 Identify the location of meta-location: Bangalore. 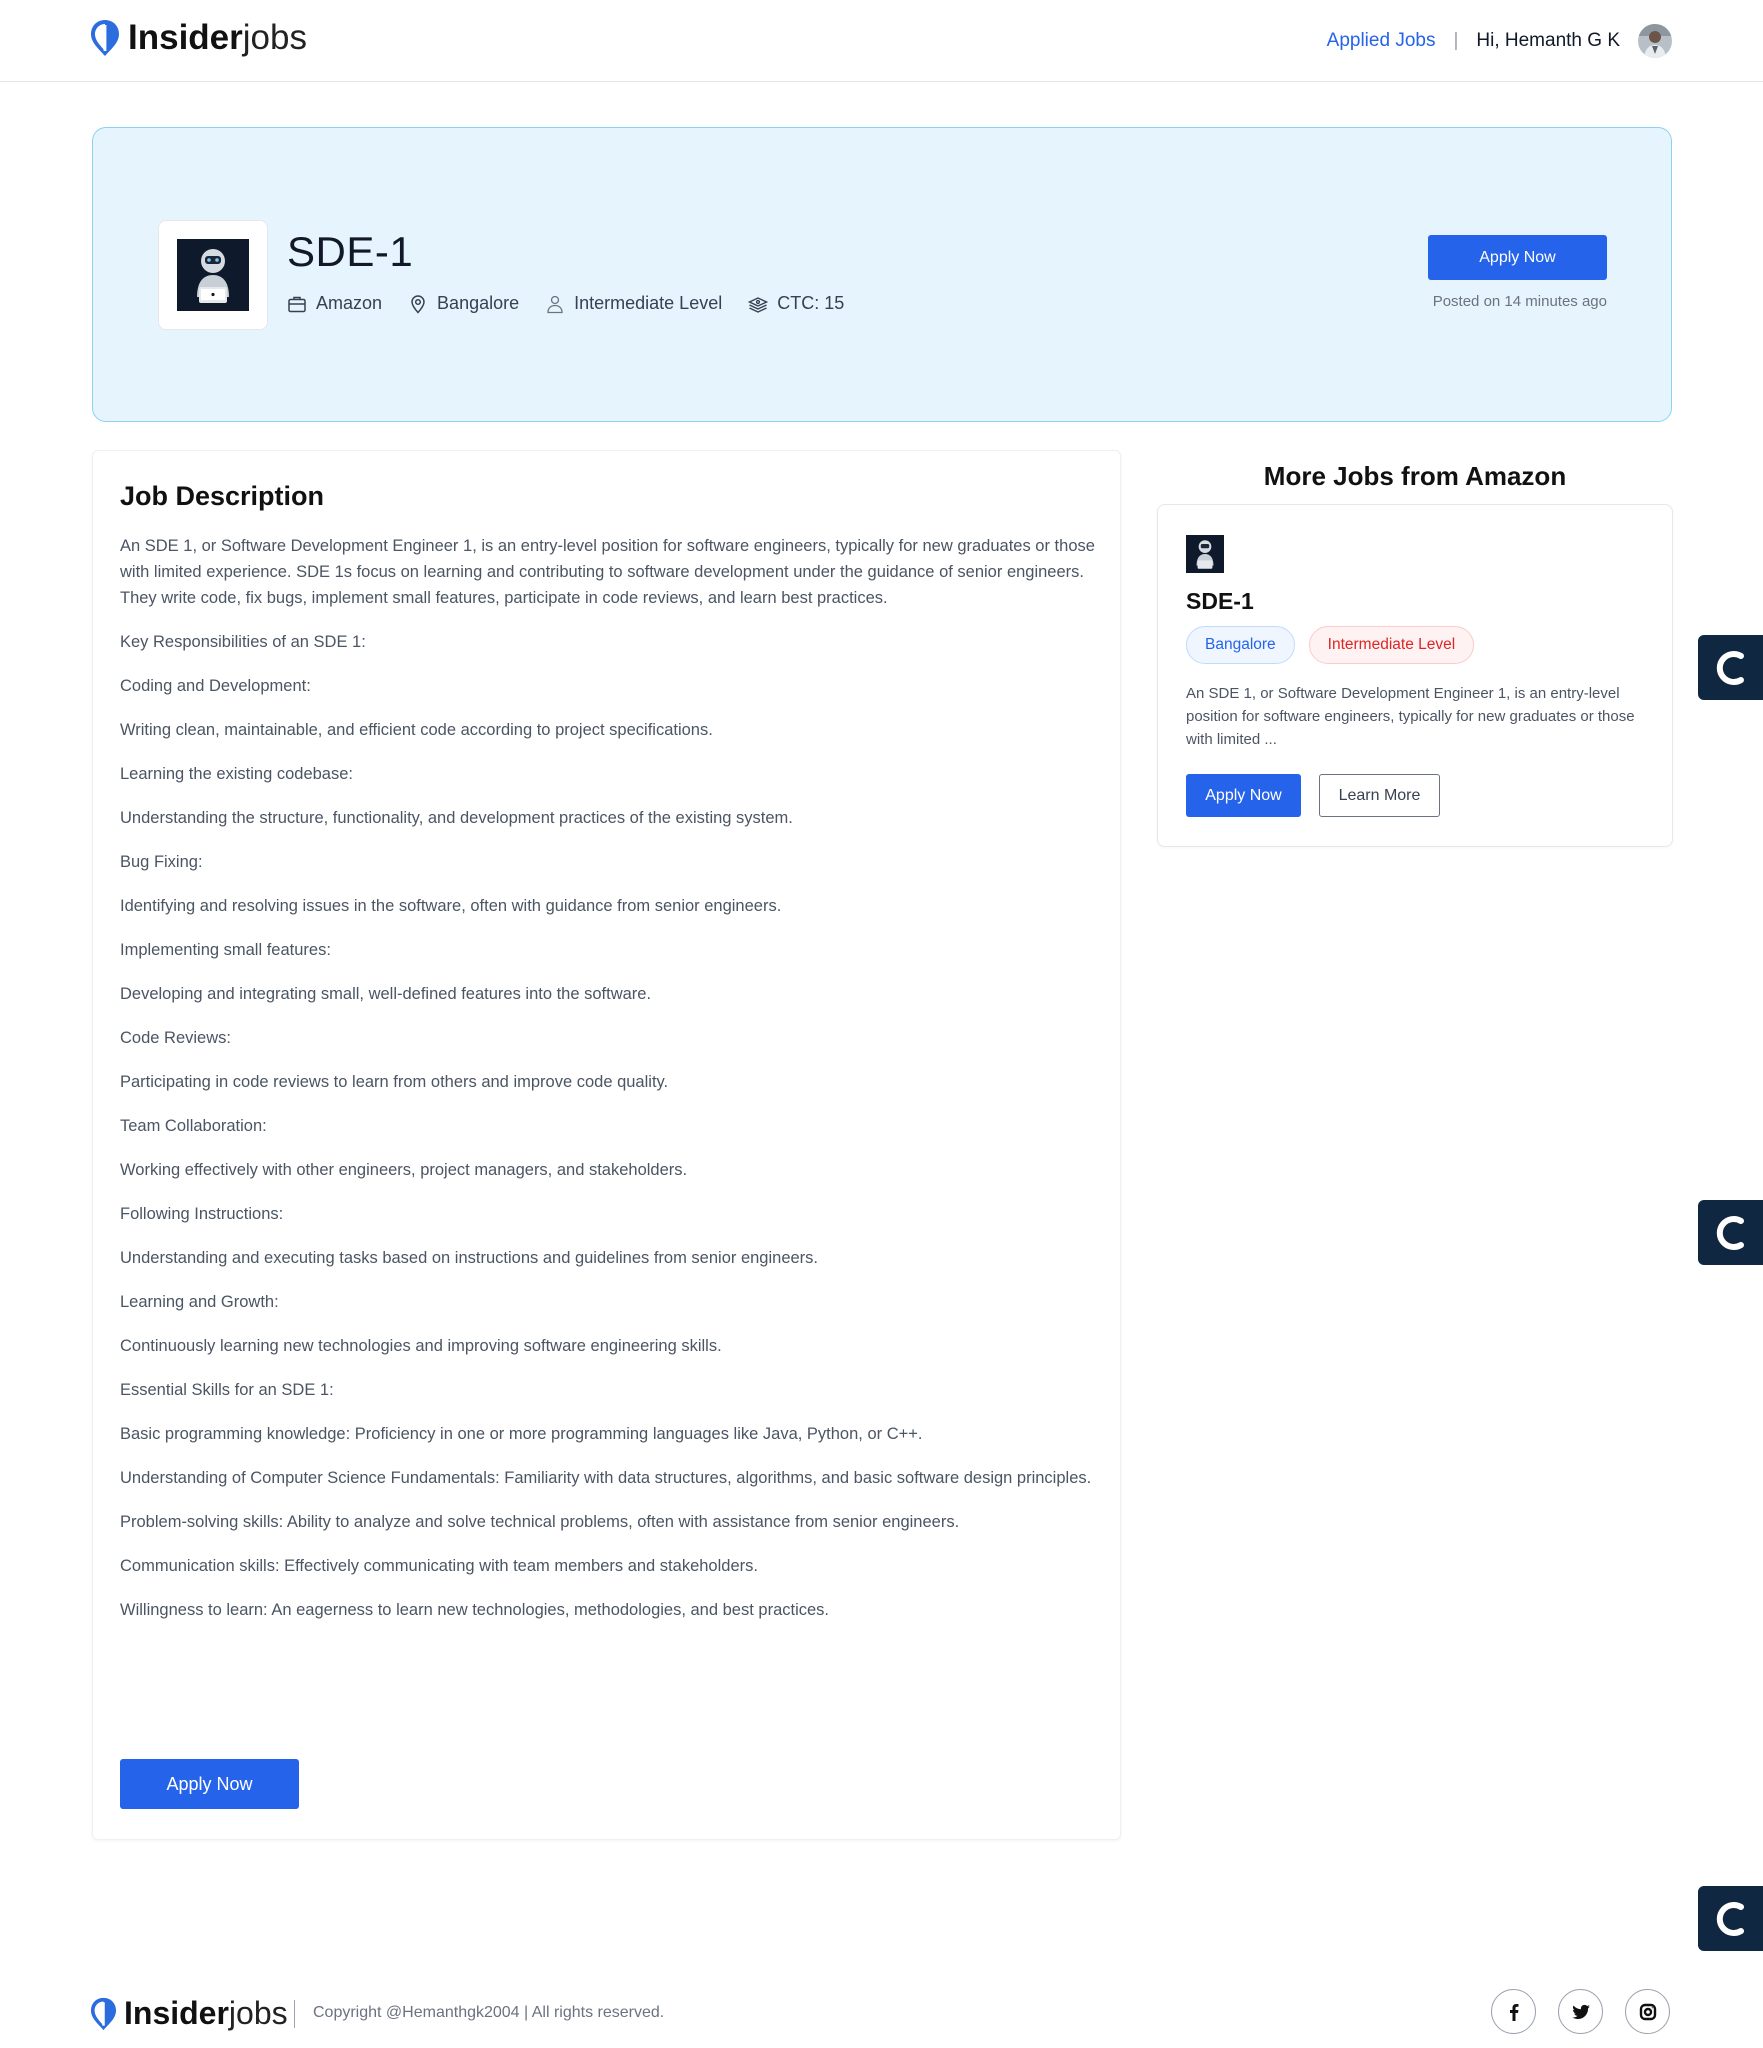
(463, 303).